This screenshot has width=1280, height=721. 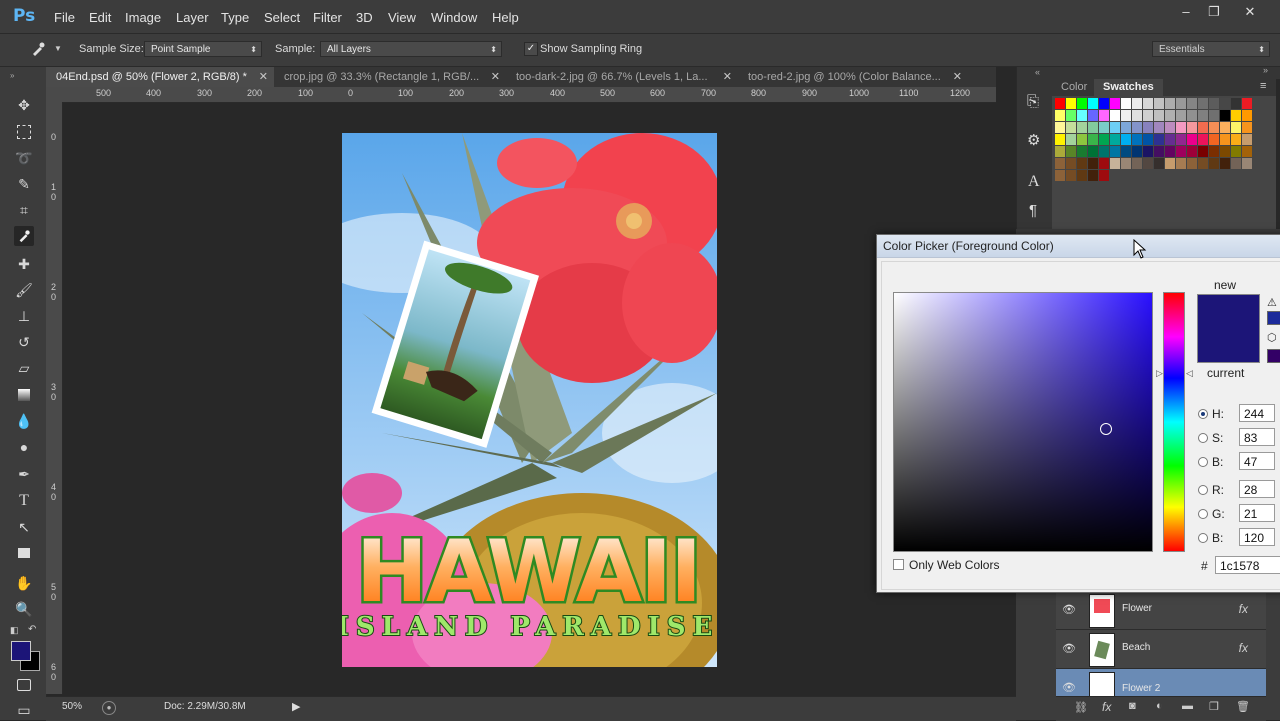 I want to click on foreground-color-swatch, so click(x=21, y=651).